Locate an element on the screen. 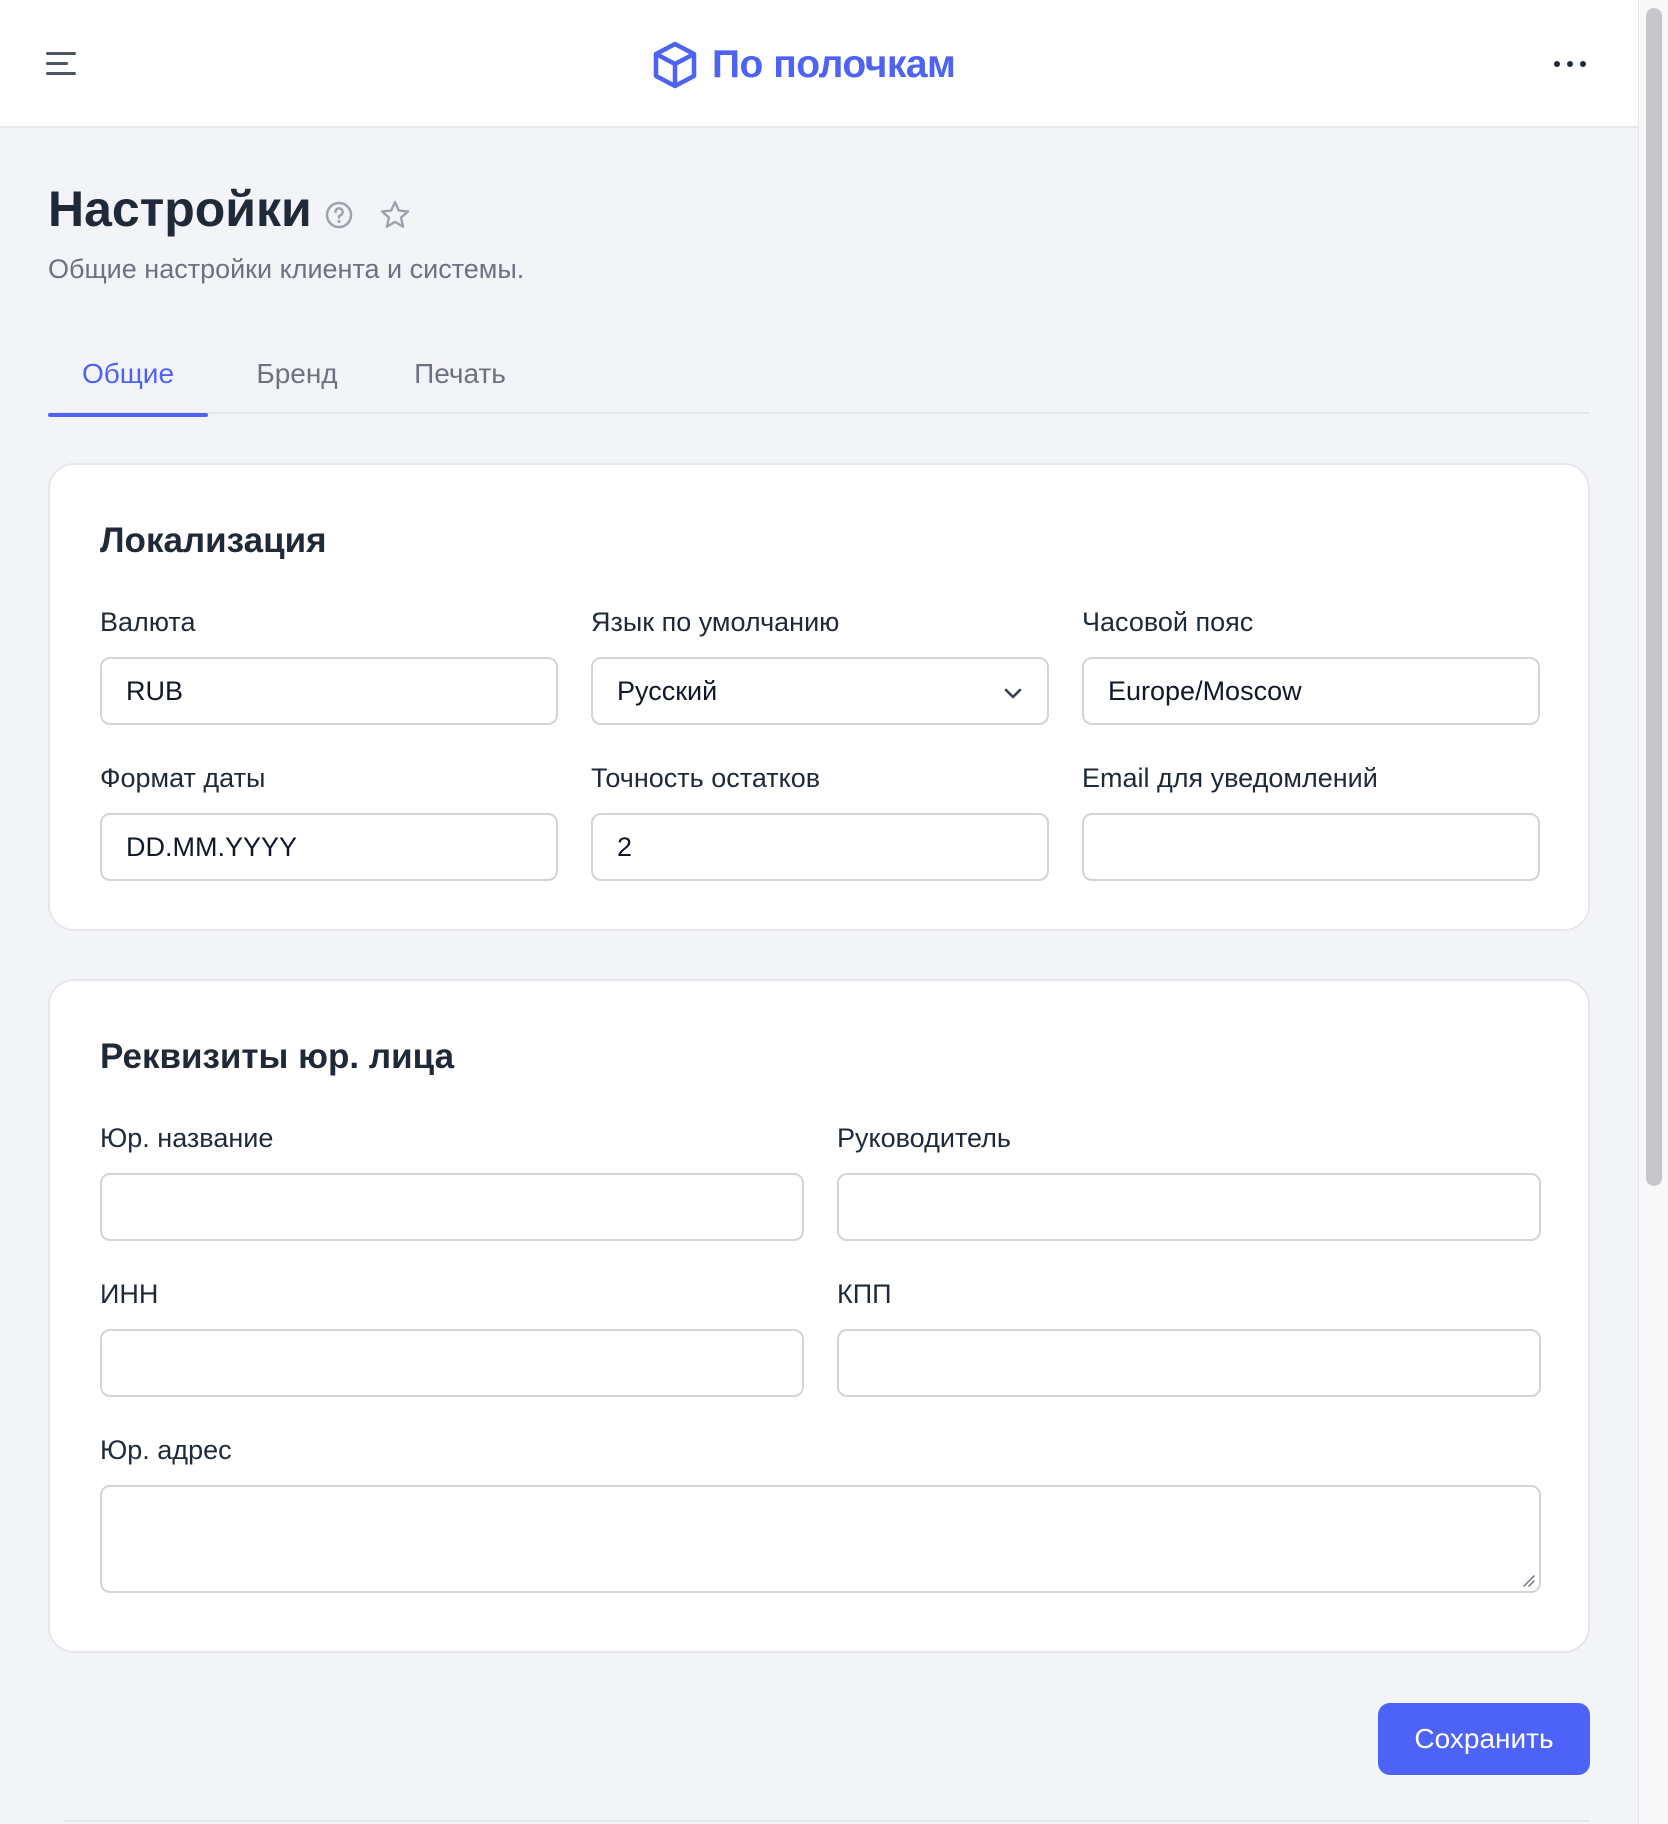  save-button: Сохранить is located at coordinates (1484, 1739).